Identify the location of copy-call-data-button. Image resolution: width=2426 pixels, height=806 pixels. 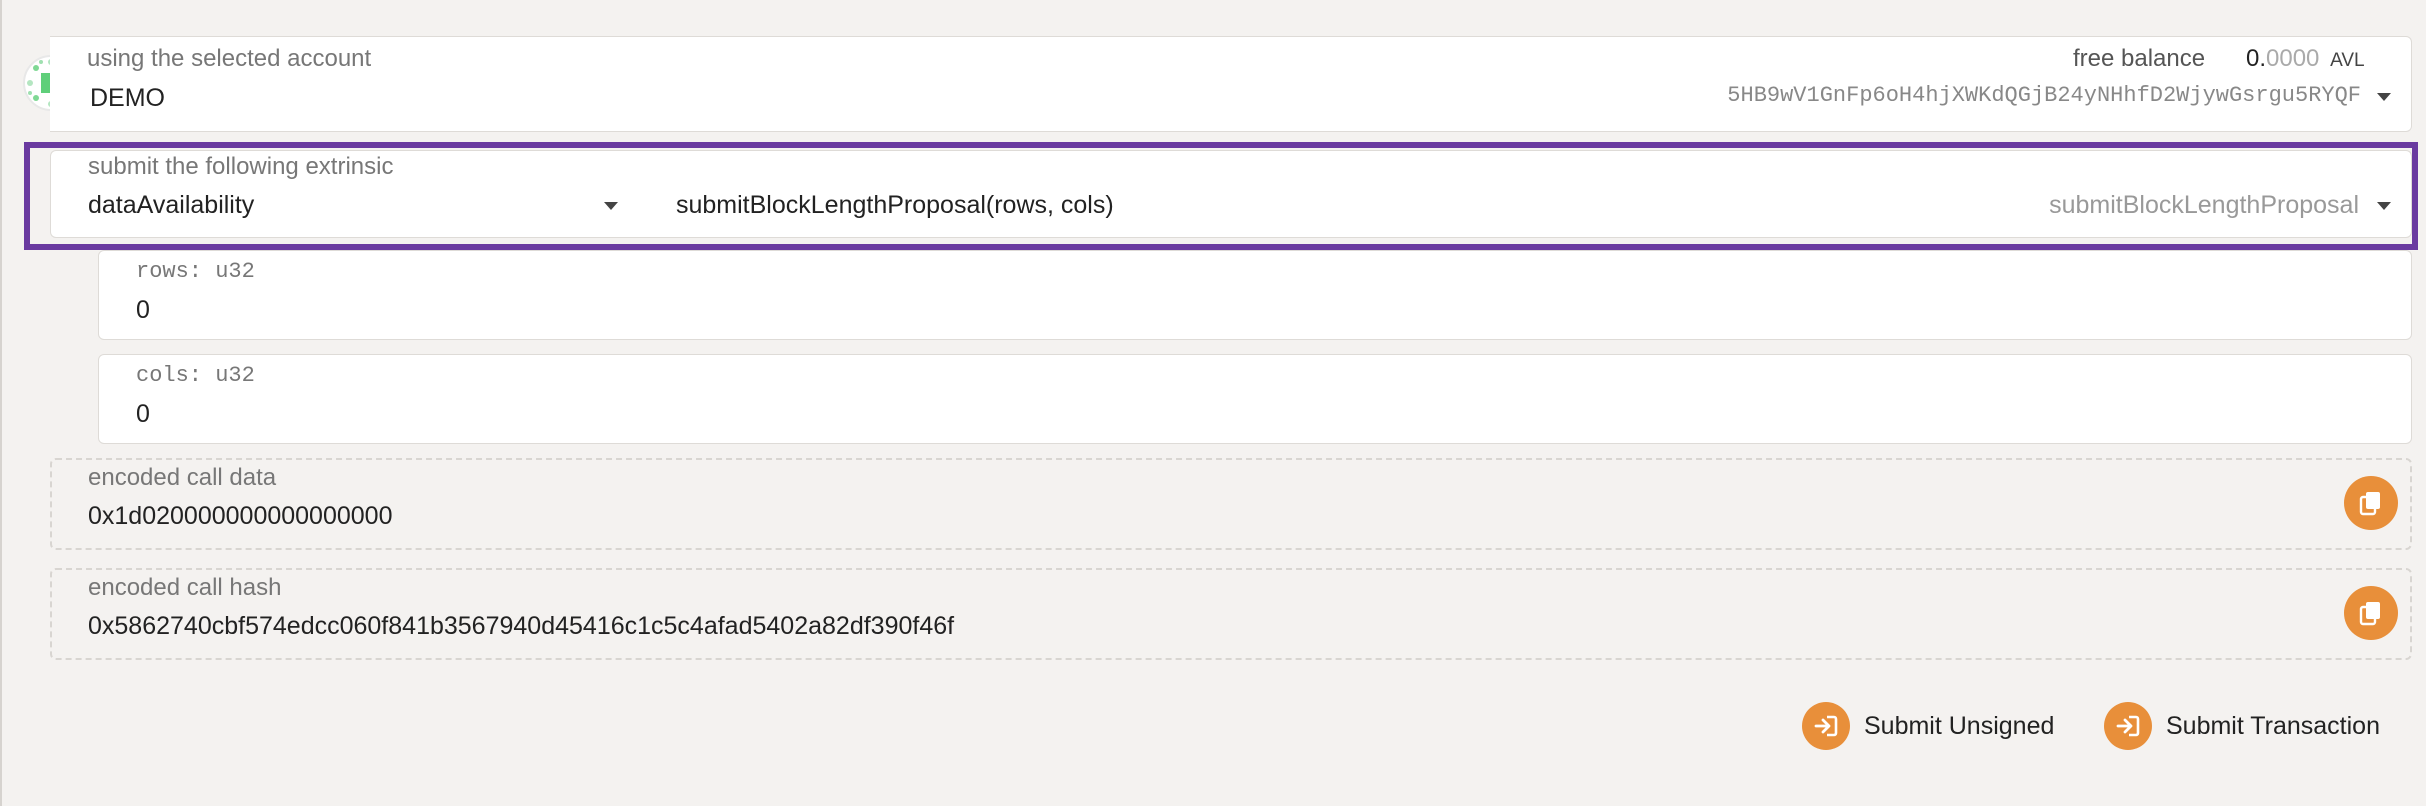
(2371, 503).